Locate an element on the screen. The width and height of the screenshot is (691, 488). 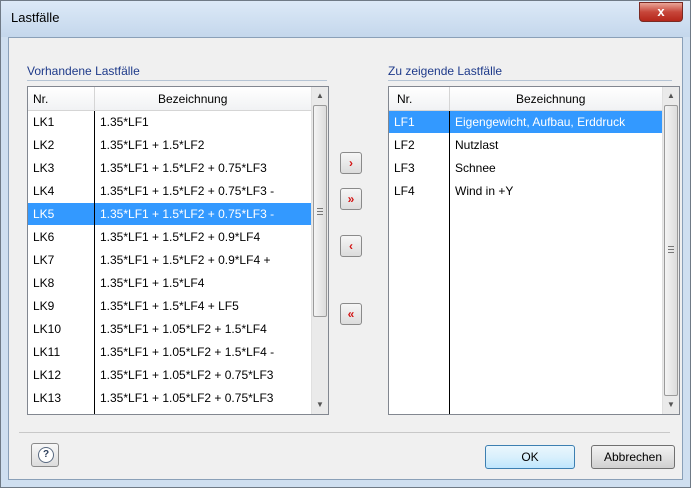
row-number: LK10 is located at coordinates (47, 329).